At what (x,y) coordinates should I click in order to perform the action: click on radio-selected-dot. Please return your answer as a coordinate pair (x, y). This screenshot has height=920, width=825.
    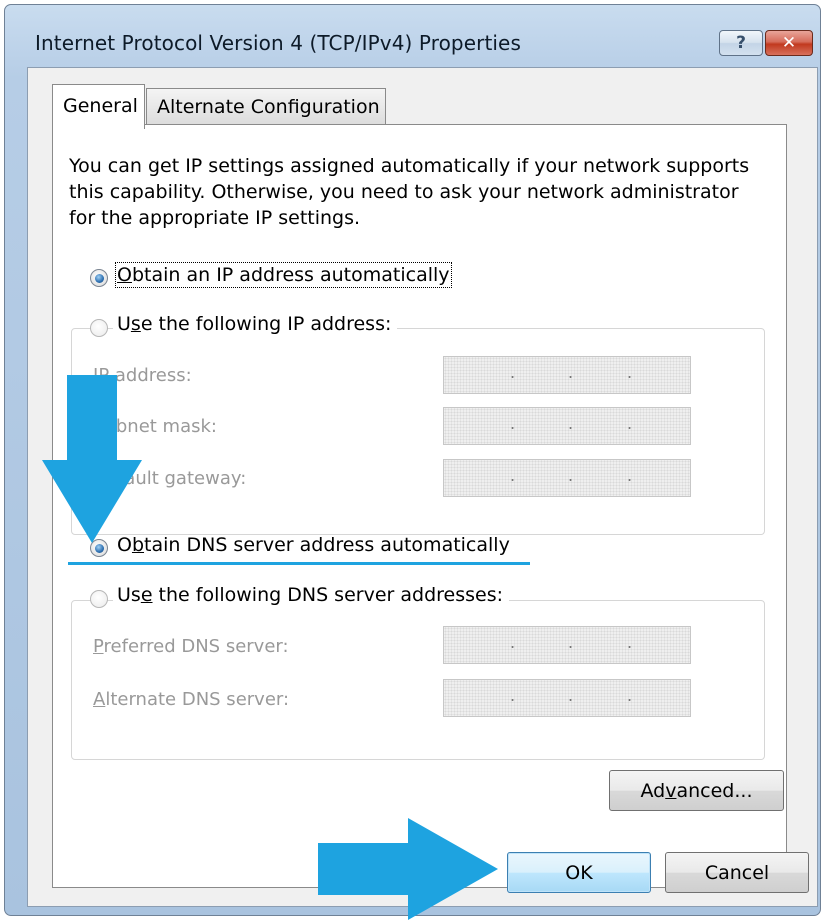
    Looking at the image, I should click on (99, 278).